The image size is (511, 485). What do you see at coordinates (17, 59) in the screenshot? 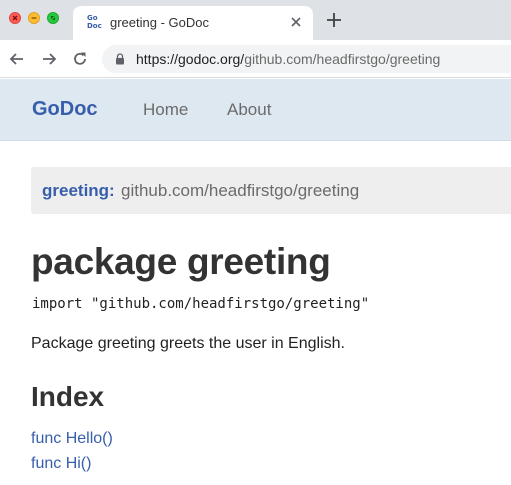
I see `back-arrow-icon` at bounding box center [17, 59].